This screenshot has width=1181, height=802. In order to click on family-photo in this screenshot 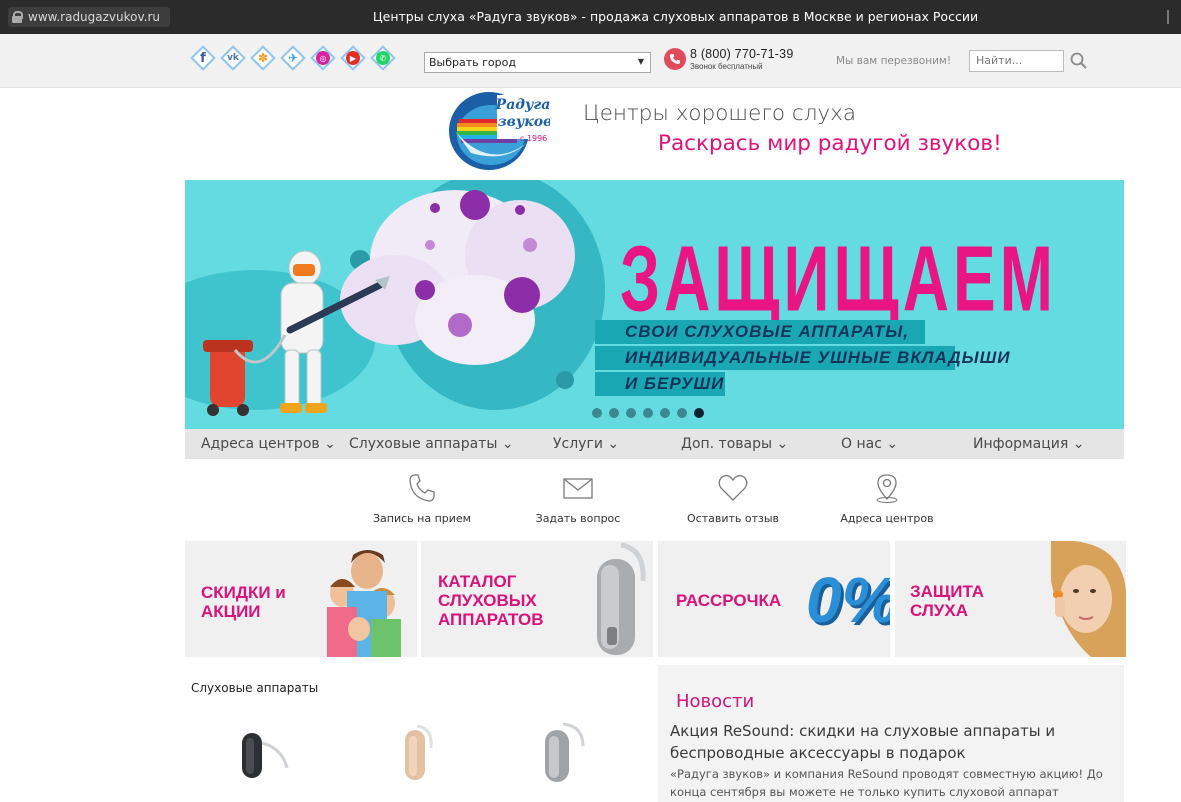, I will do `click(364, 603)`.